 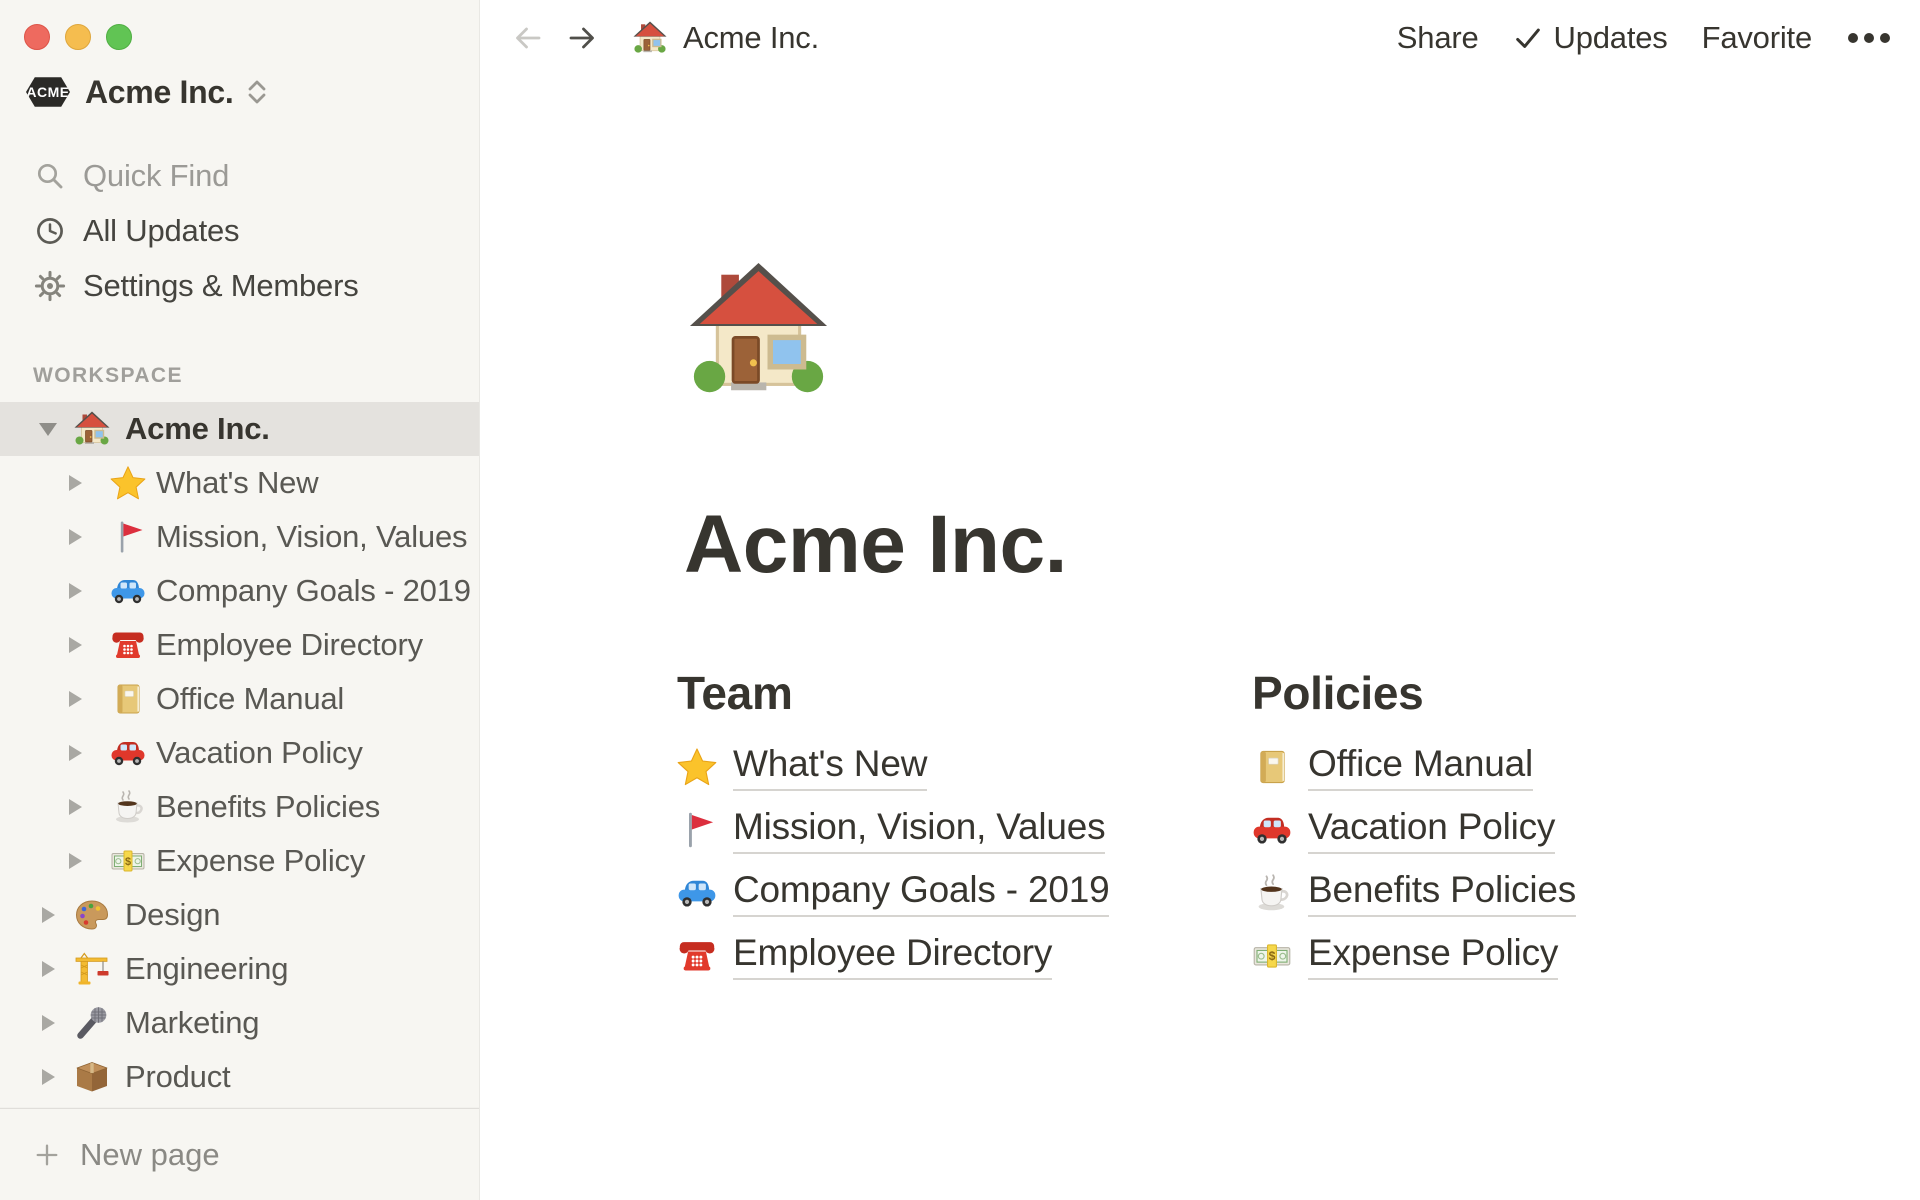 What do you see at coordinates (919, 830) in the screenshot?
I see `page-link-label: Mission, Vision, Values` at bounding box center [919, 830].